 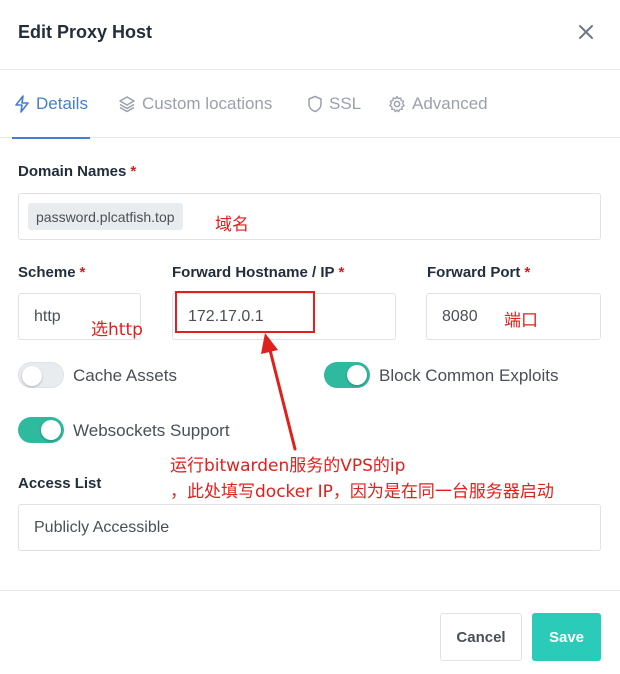 I want to click on websockets-toggle, so click(x=41, y=430).